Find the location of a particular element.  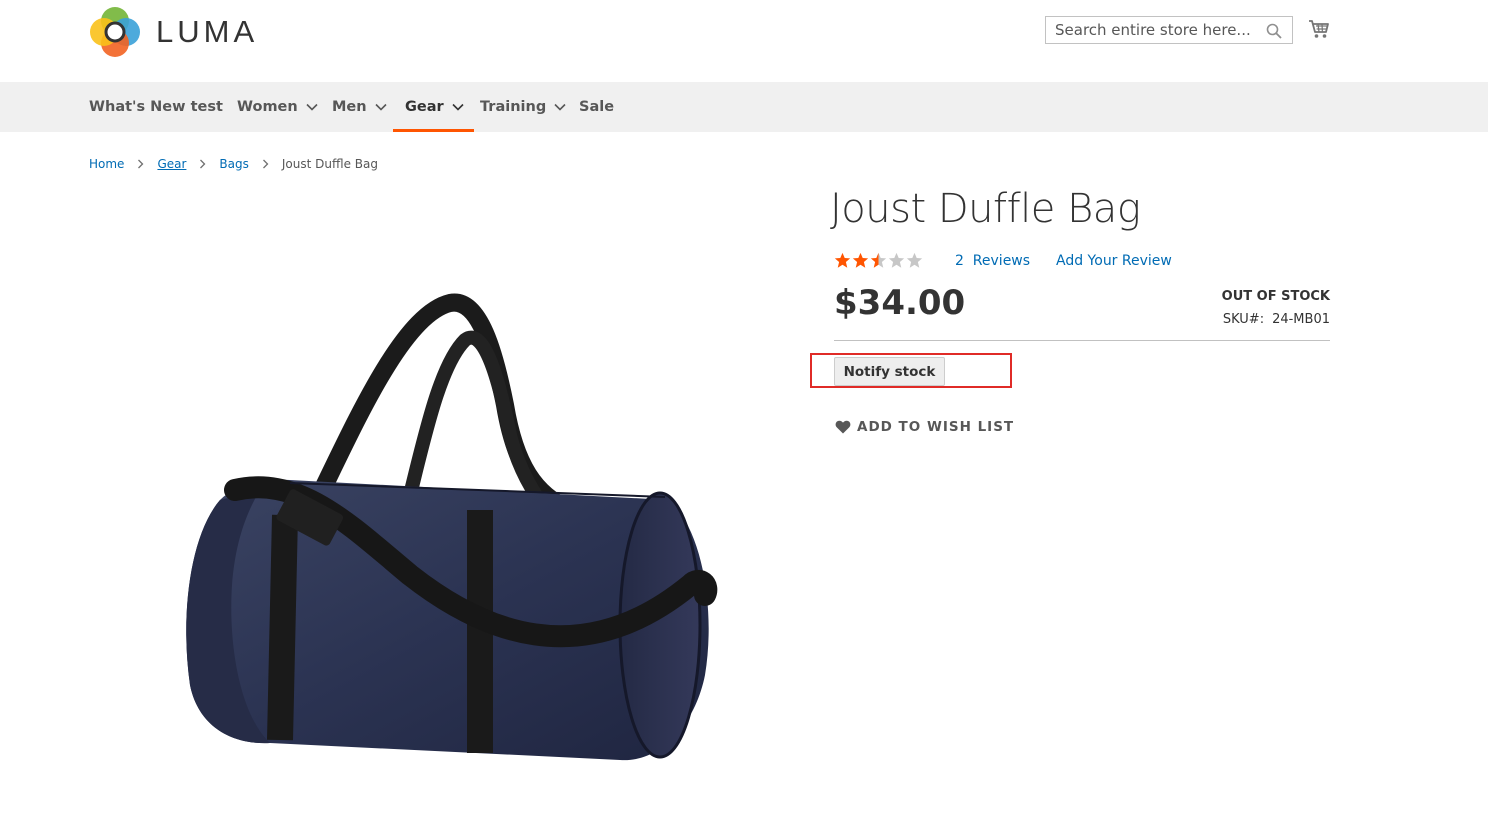

nav-item-label: Men is located at coordinates (349, 107).